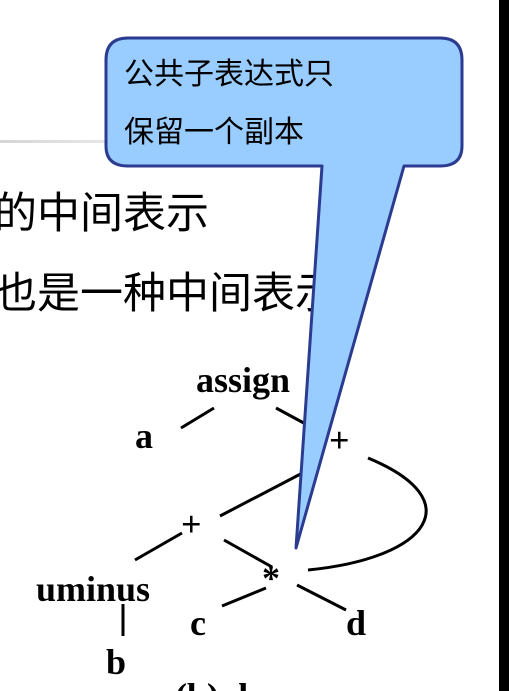 The width and height of the screenshot is (509, 691). I want to click on node-assign: assign, so click(243, 380).